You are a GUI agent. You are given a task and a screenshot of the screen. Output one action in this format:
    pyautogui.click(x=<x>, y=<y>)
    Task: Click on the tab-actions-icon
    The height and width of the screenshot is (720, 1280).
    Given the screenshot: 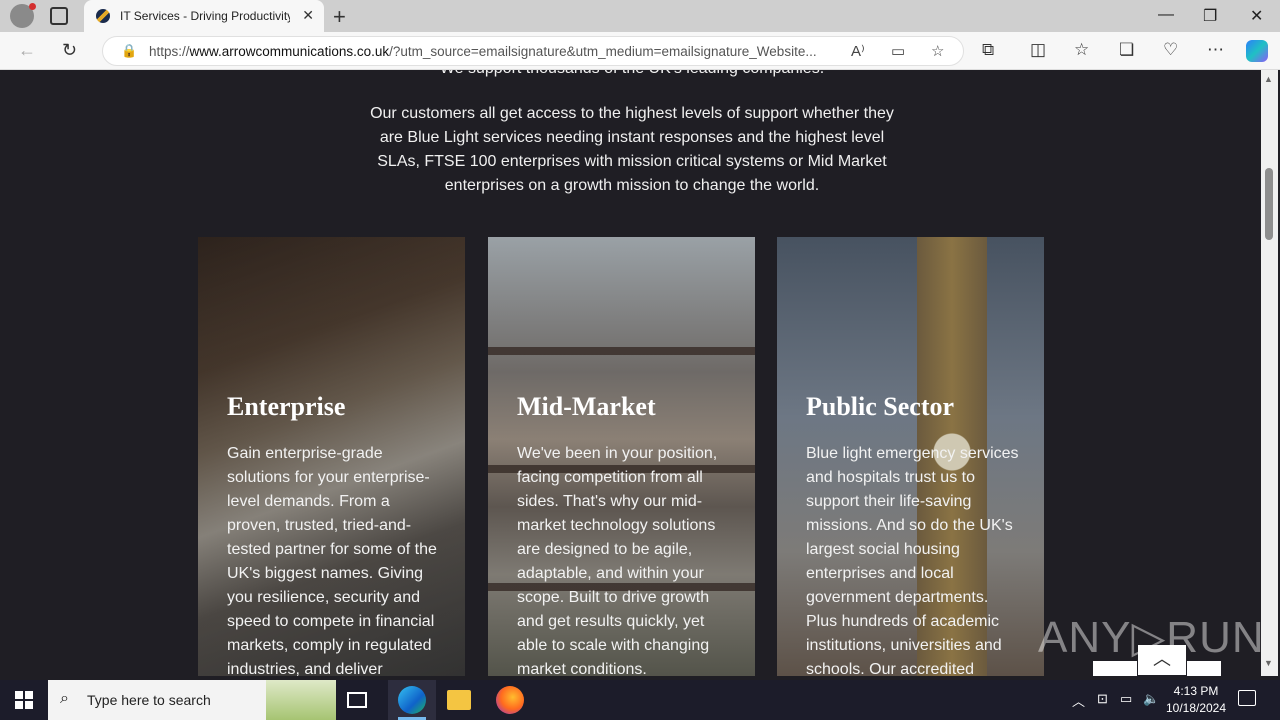 What is the action you would take?
    pyautogui.click(x=59, y=16)
    